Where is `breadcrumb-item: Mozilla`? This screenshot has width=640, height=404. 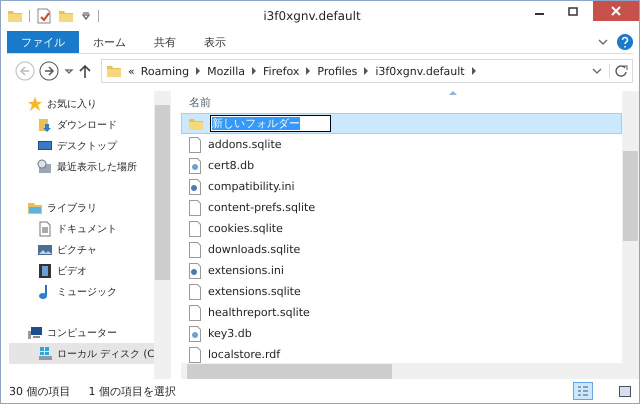 breadcrumb-item: Mozilla is located at coordinates (226, 71).